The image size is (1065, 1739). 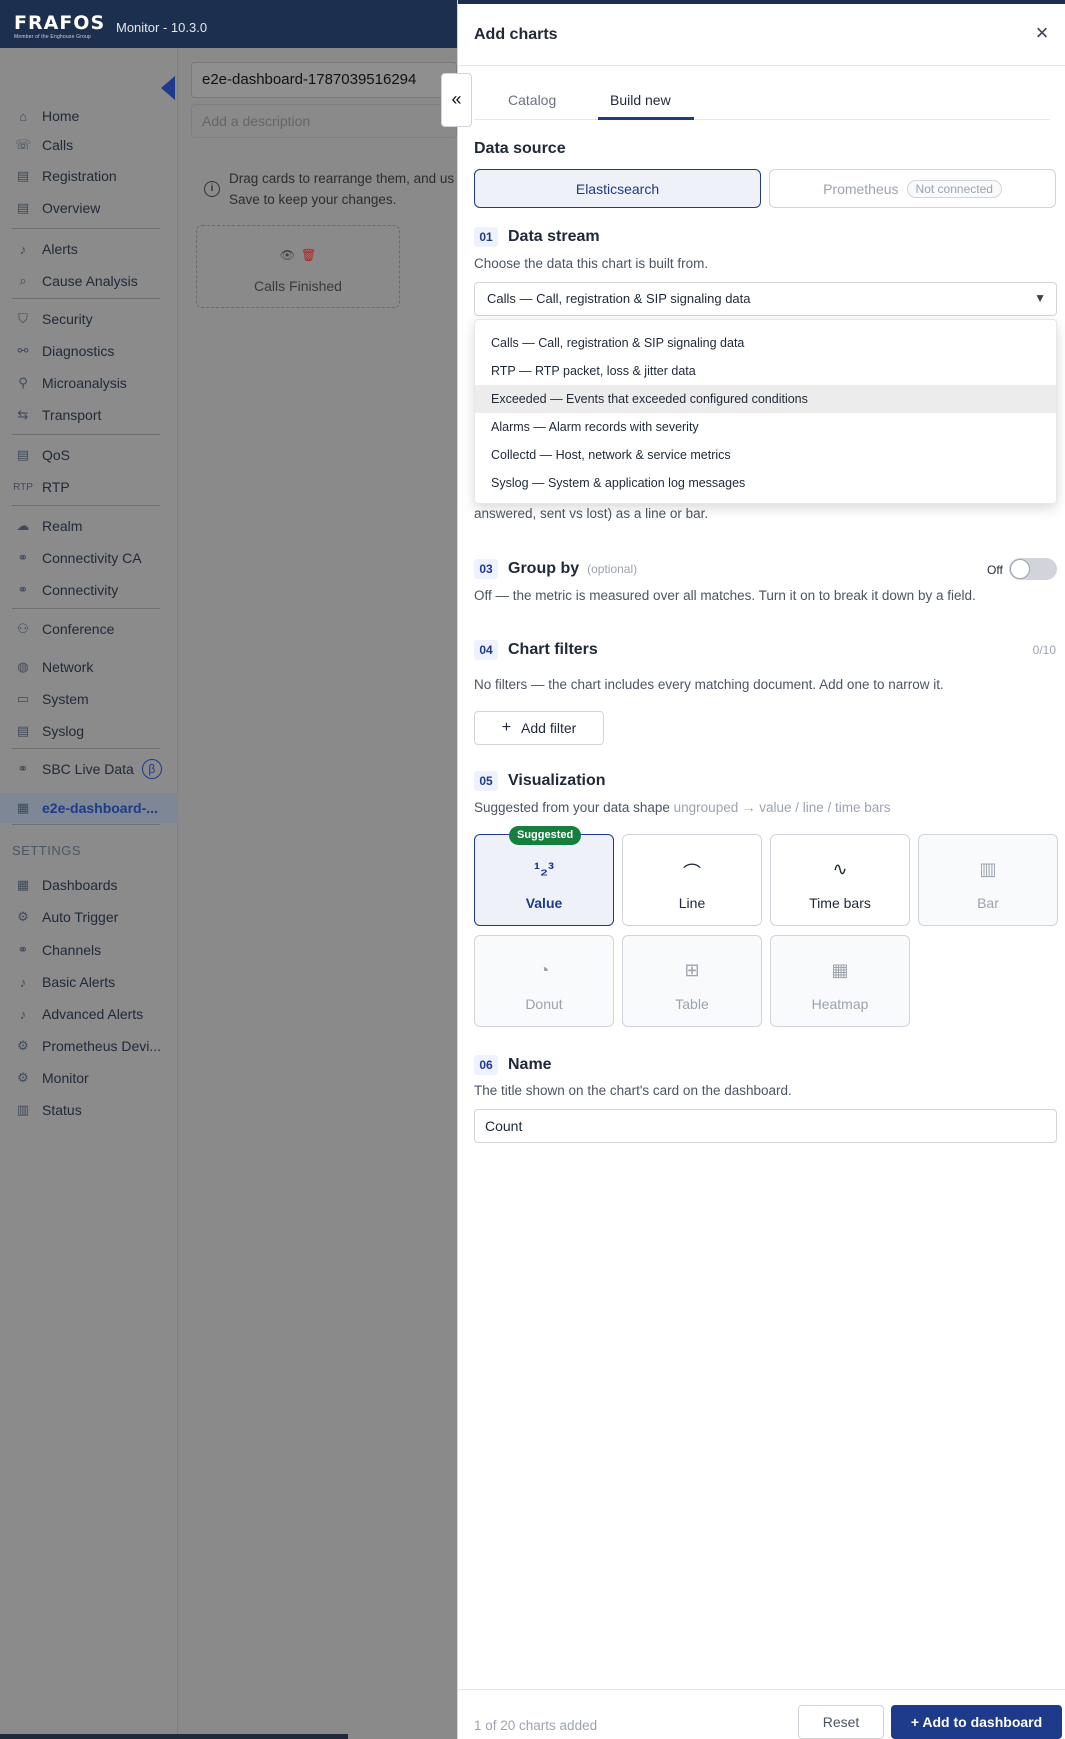 I want to click on sidebar-item-conference: ⚇ Conference, so click(x=89, y=629).